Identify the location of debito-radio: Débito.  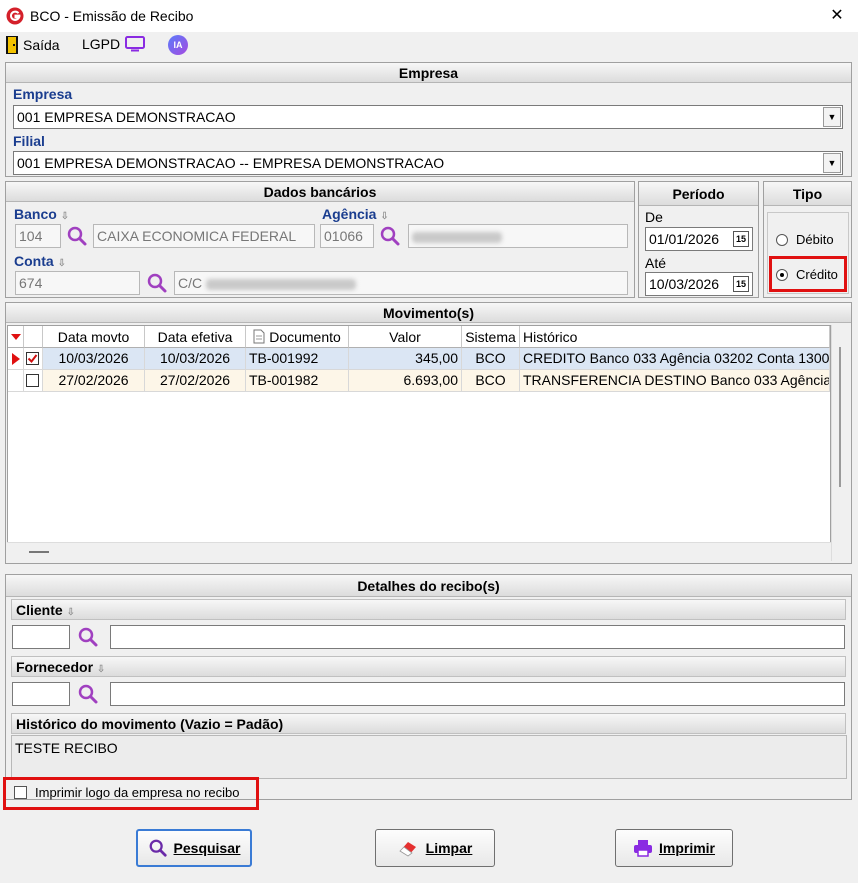
(805, 239).